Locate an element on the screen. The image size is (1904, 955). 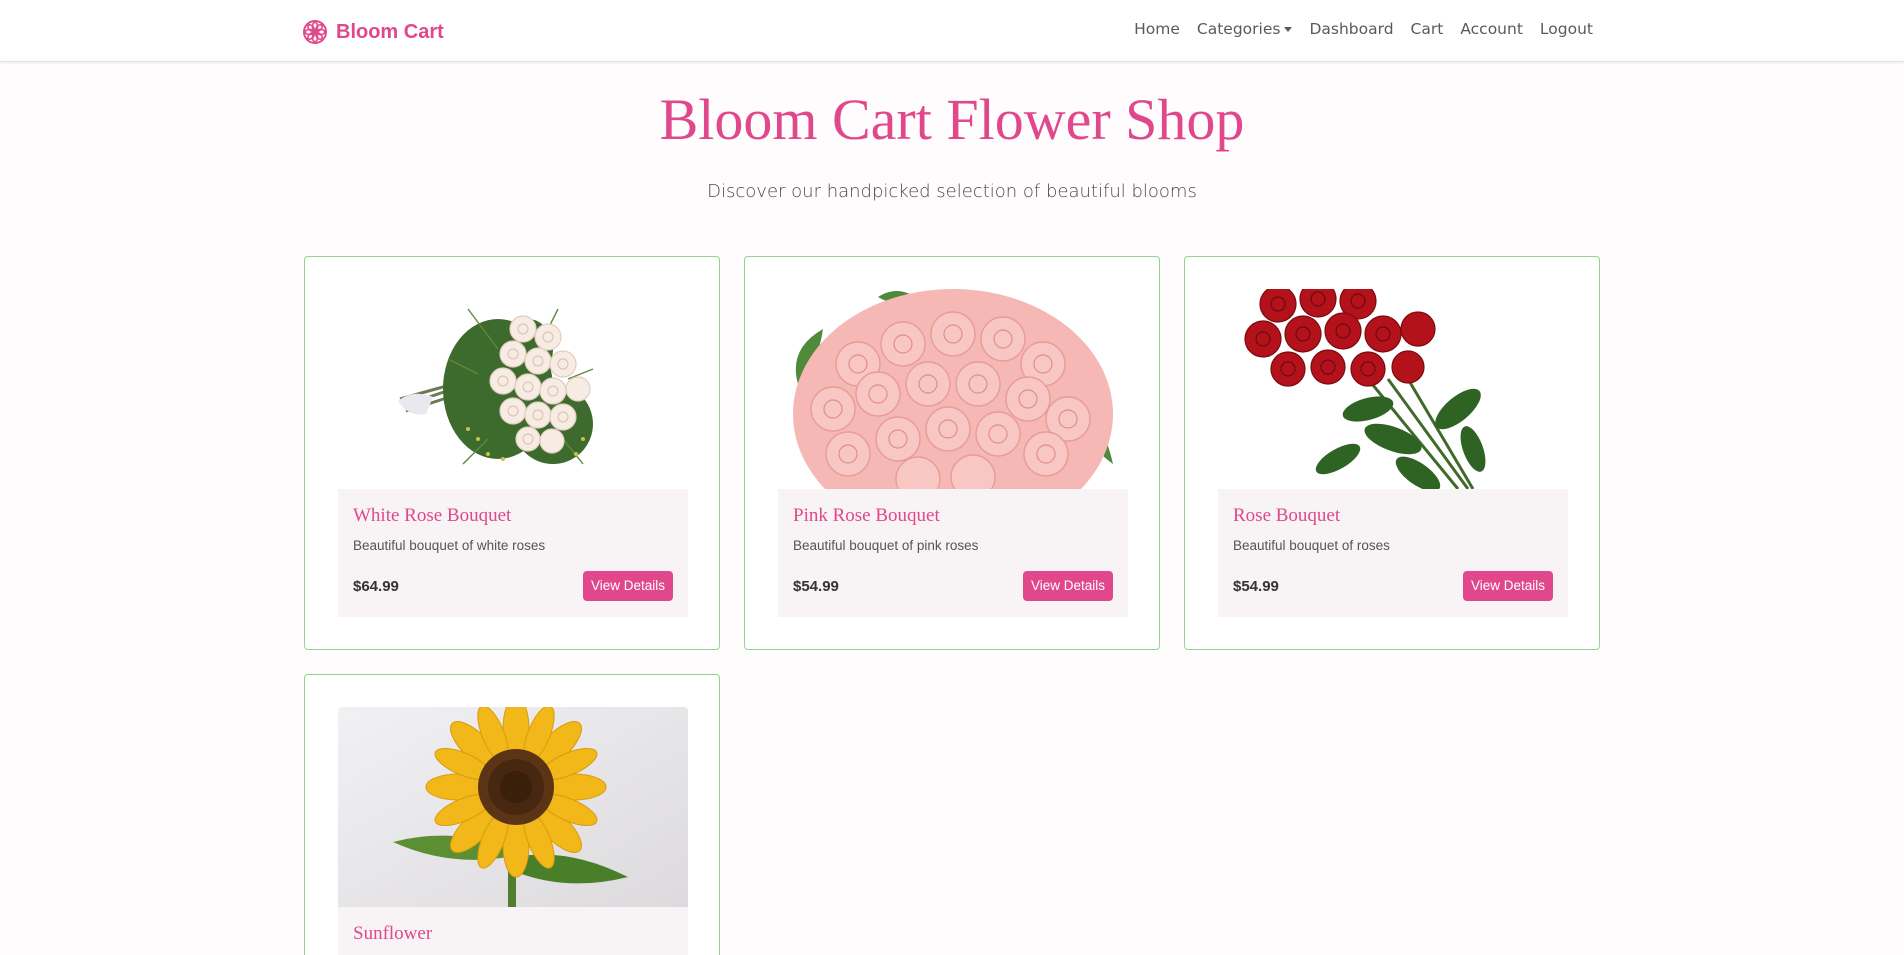
product-description: Beautiful bouquet of white roses is located at coordinates (449, 545).